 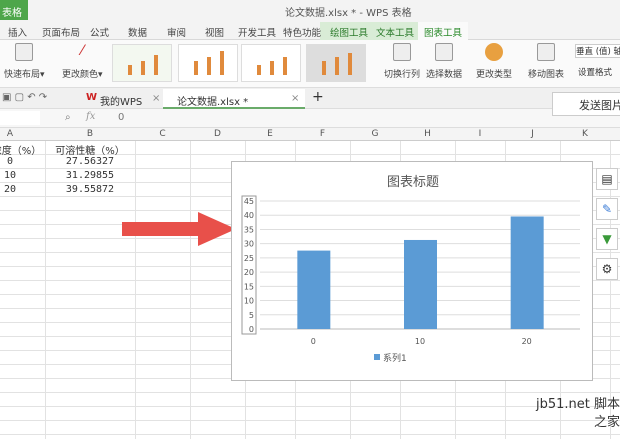 What do you see at coordinates (395, 32) in the screenshot?
I see `tab-text-tools: 文本工具` at bounding box center [395, 32].